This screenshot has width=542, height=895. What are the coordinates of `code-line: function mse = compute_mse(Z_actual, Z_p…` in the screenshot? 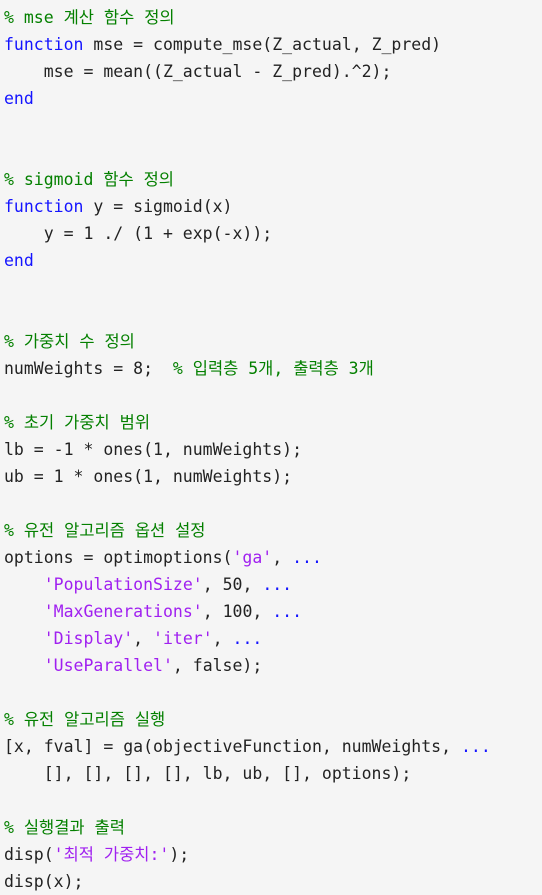 It's located at (273, 44).